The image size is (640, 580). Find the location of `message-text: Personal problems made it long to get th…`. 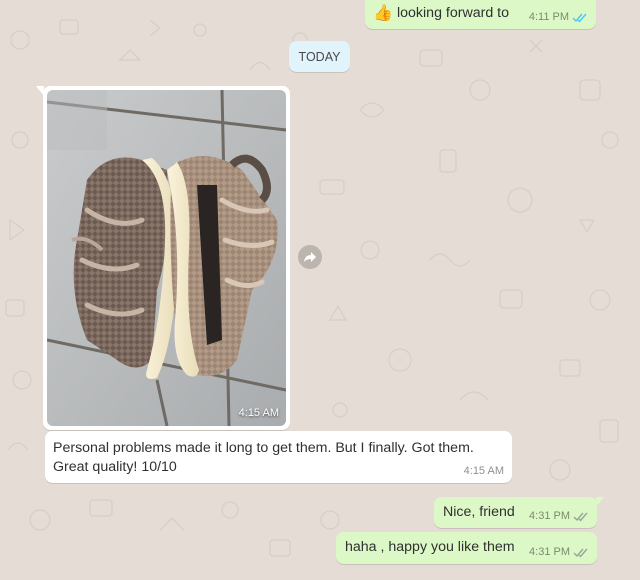

message-text: Personal problems made it long to get th… is located at coordinates (263, 457).